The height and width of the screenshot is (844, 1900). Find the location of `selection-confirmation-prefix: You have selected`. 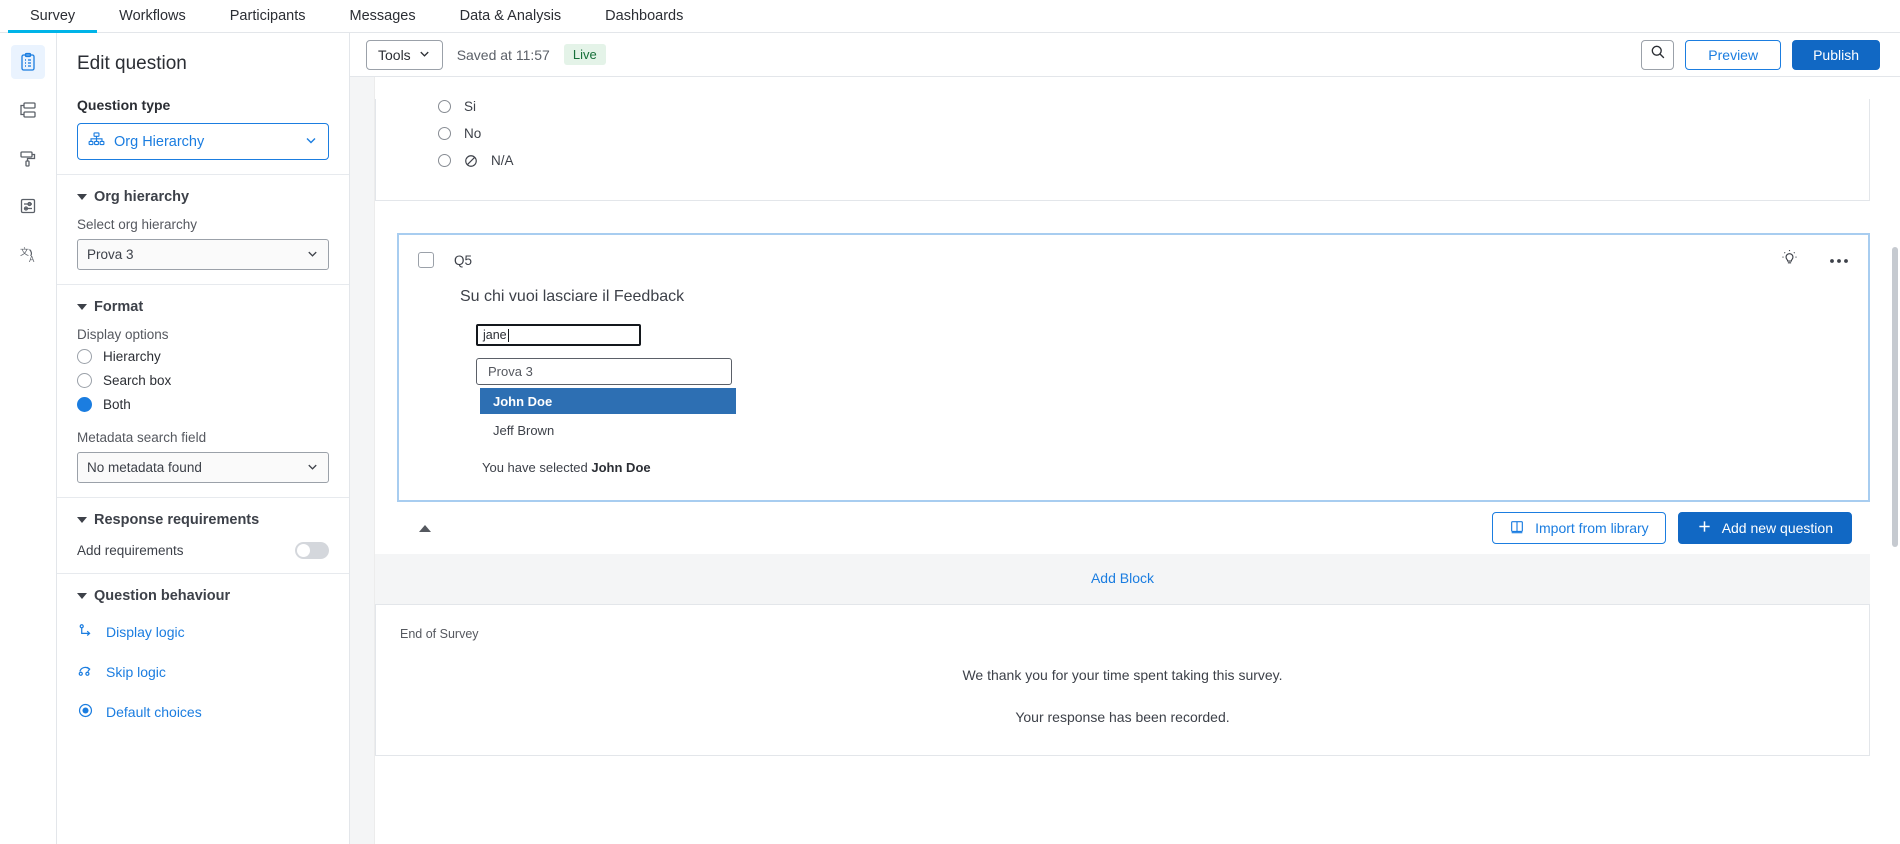

selection-confirmation-prefix: You have selected is located at coordinates (537, 467).